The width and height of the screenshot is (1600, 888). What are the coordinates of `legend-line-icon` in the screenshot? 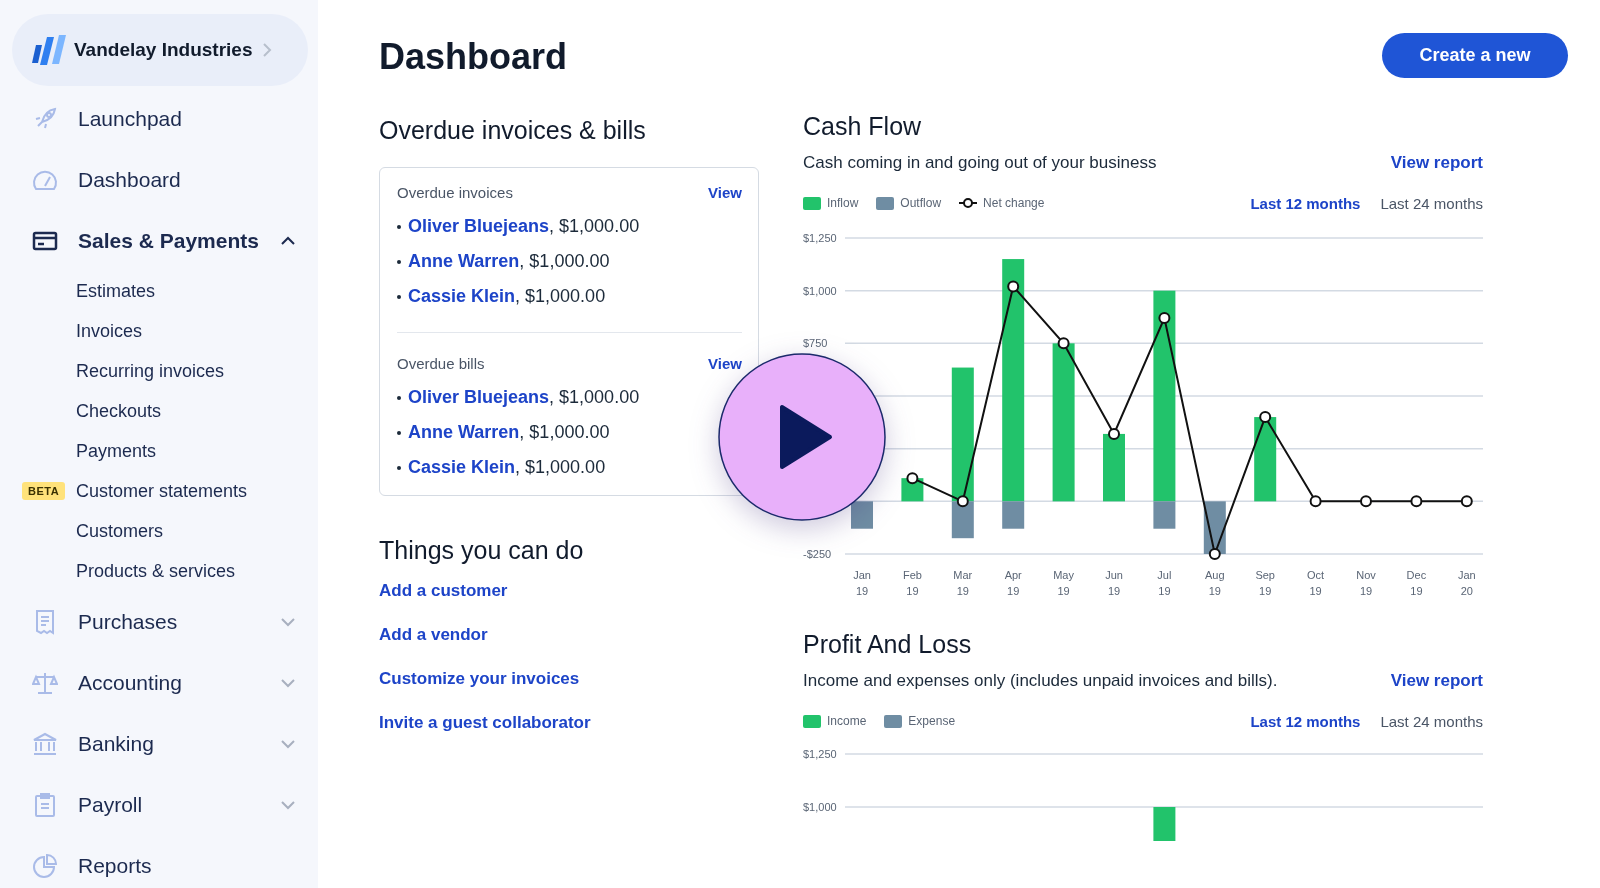 It's located at (968, 203).